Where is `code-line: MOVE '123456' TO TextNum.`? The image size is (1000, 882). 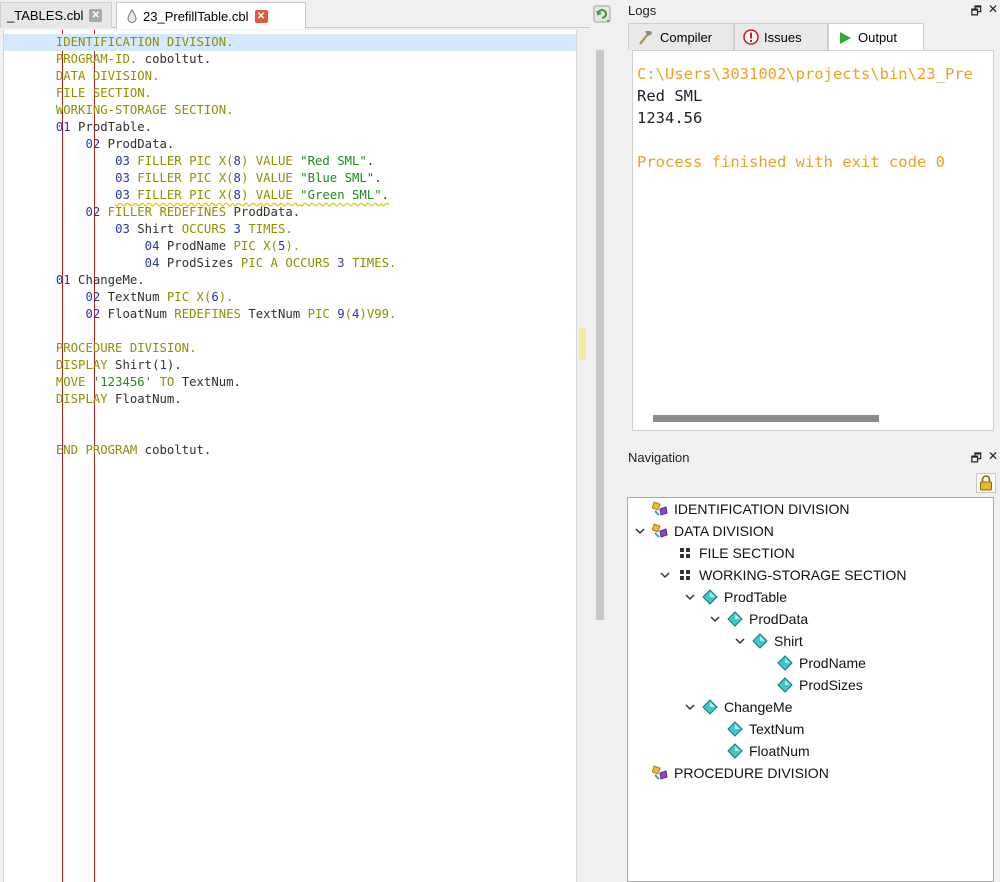 code-line: MOVE '123456' TO TextNum. is located at coordinates (290, 382).